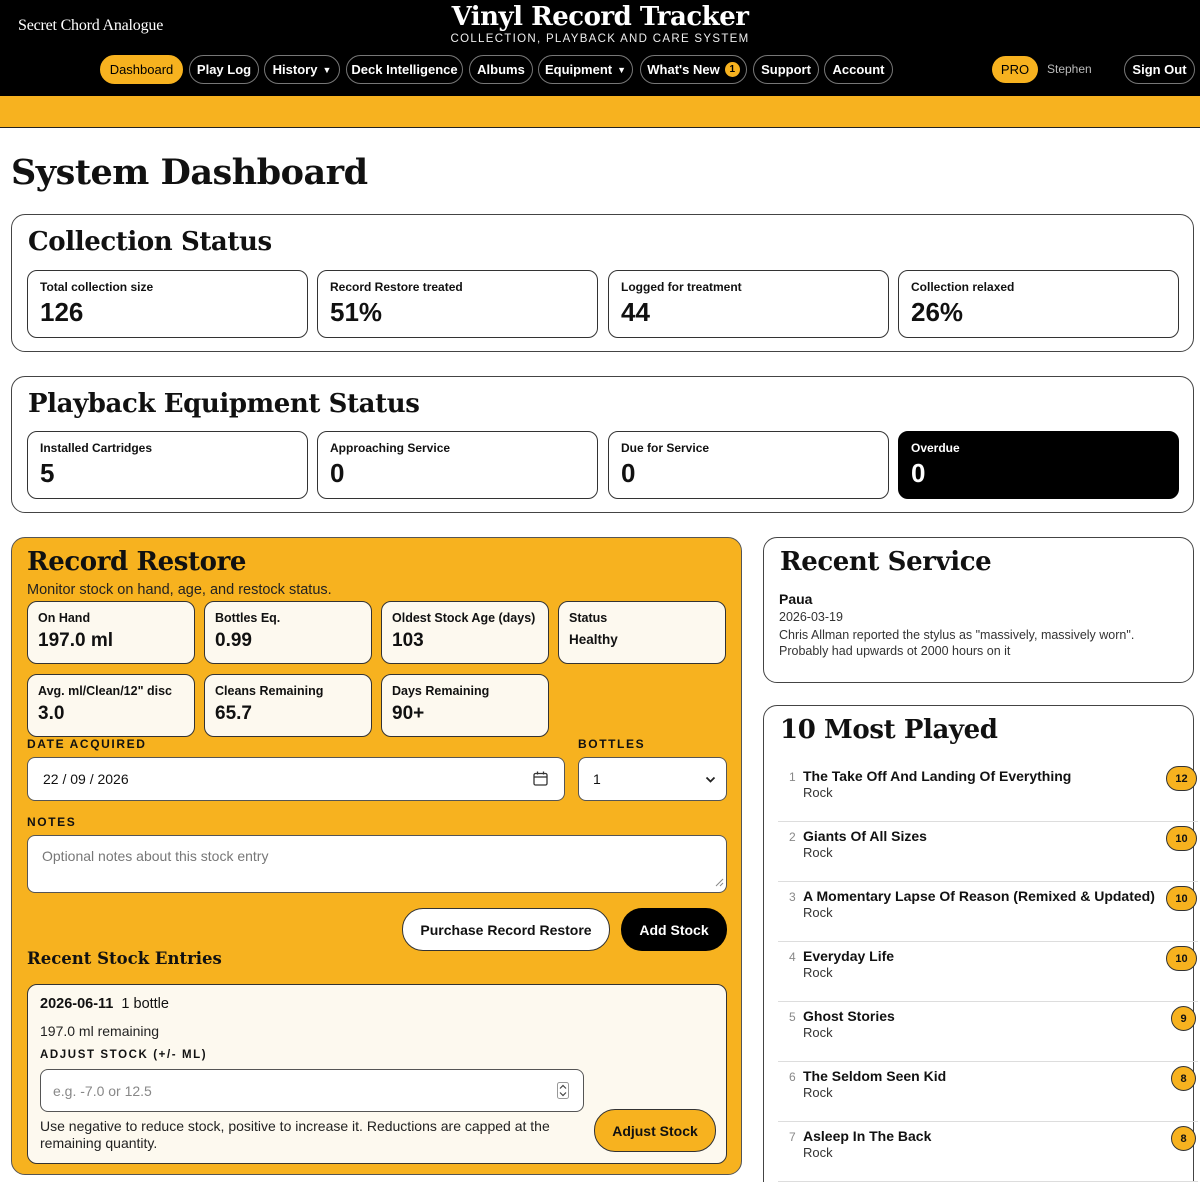  I want to click on add-stock-button: Add Stock, so click(674, 929).